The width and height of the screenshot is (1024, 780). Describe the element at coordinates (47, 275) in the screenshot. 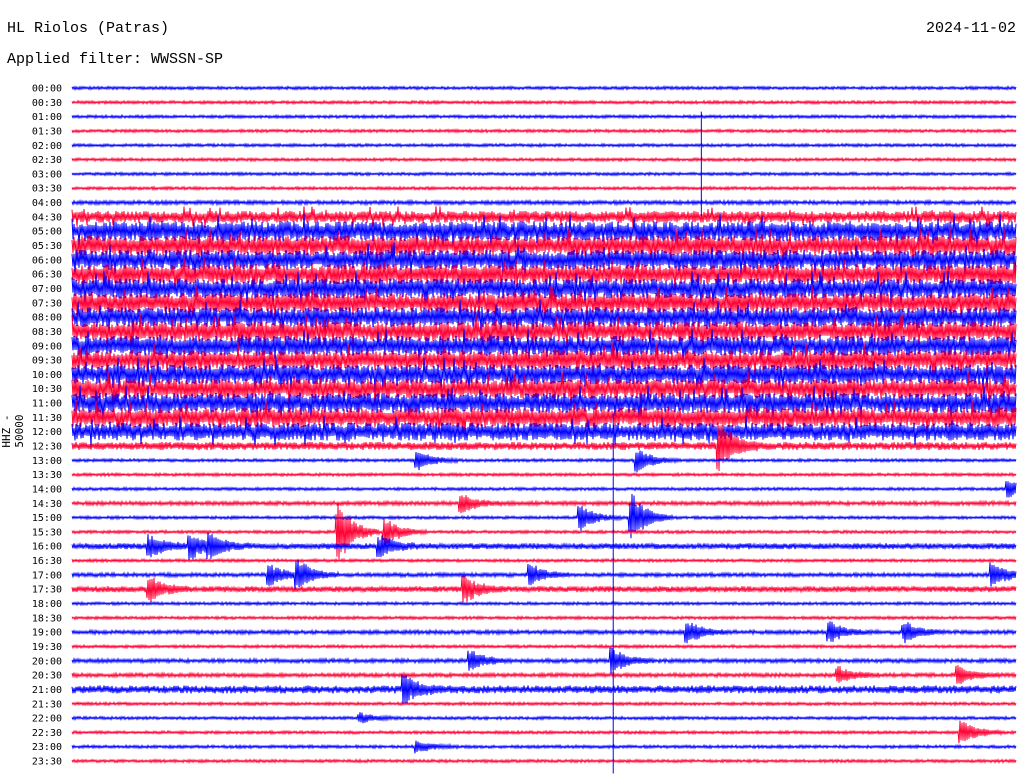

I see `row-time-label: 06:30` at that location.